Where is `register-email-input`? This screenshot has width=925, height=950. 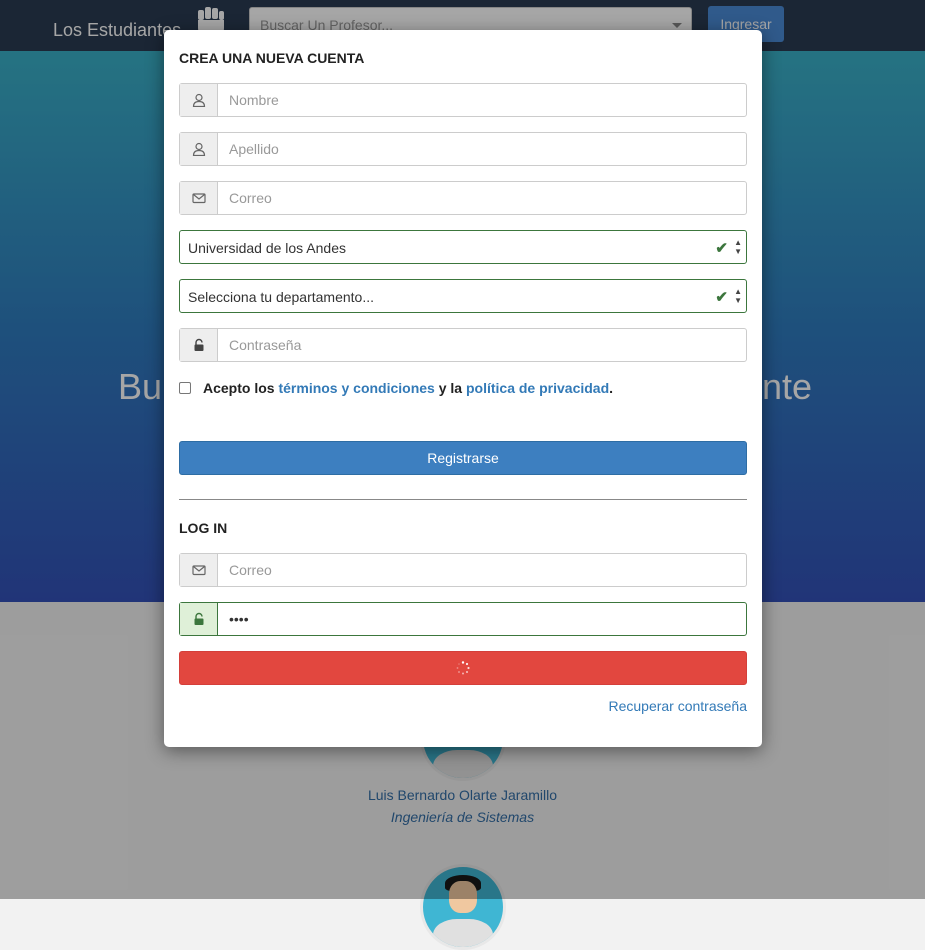
register-email-input is located at coordinates (482, 198).